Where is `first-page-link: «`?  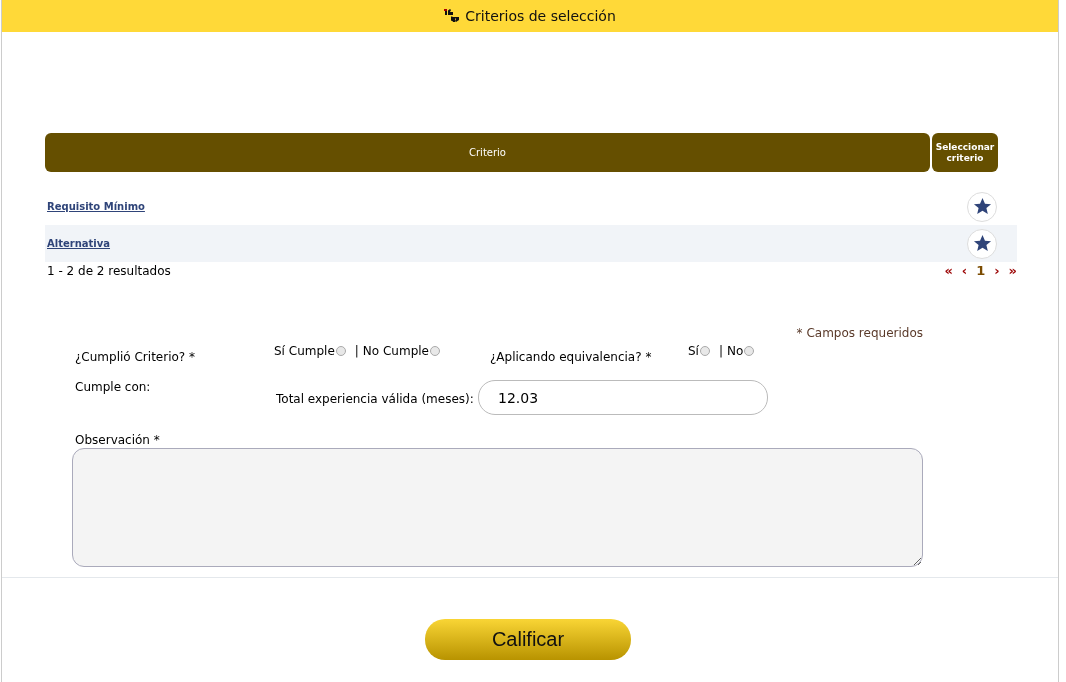 first-page-link: « is located at coordinates (948, 270).